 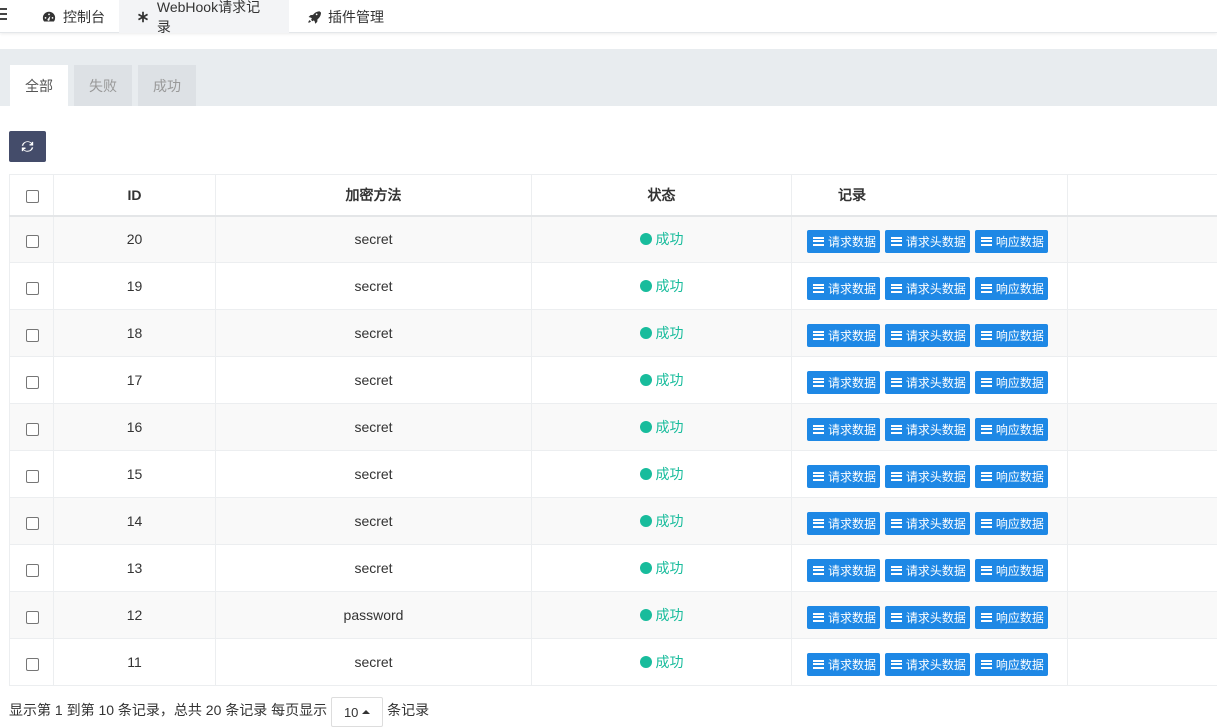 What do you see at coordinates (613, 615) in the screenshot?
I see `table-row: 12password成功请求数据 请求头数据 响应数据` at bounding box center [613, 615].